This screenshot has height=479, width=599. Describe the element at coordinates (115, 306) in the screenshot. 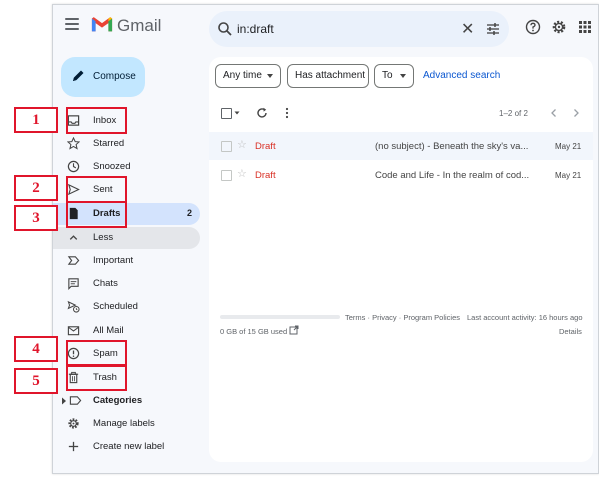

I see `sidebar-item-label: Scheduled` at that location.